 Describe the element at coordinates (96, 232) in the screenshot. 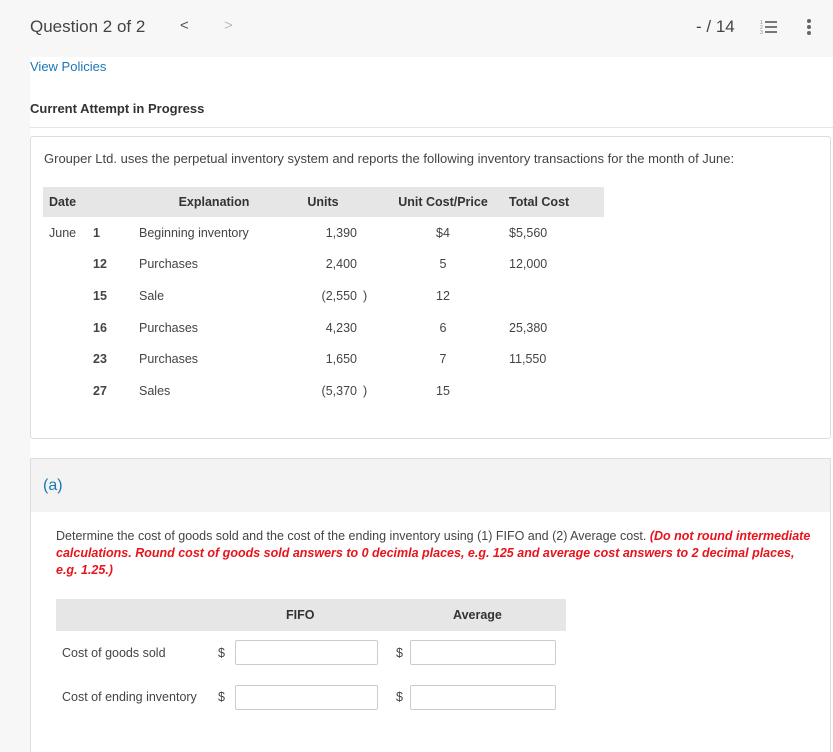

I see `row-day: 1` at that location.